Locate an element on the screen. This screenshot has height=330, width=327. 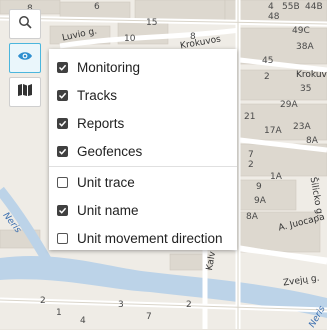
checkbox-unit-trace is located at coordinates (62, 182).